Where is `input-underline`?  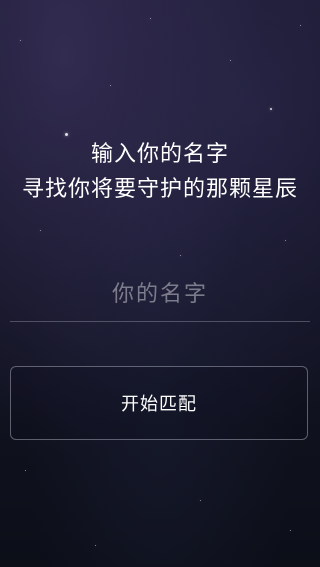
input-underline is located at coordinates (160, 321).